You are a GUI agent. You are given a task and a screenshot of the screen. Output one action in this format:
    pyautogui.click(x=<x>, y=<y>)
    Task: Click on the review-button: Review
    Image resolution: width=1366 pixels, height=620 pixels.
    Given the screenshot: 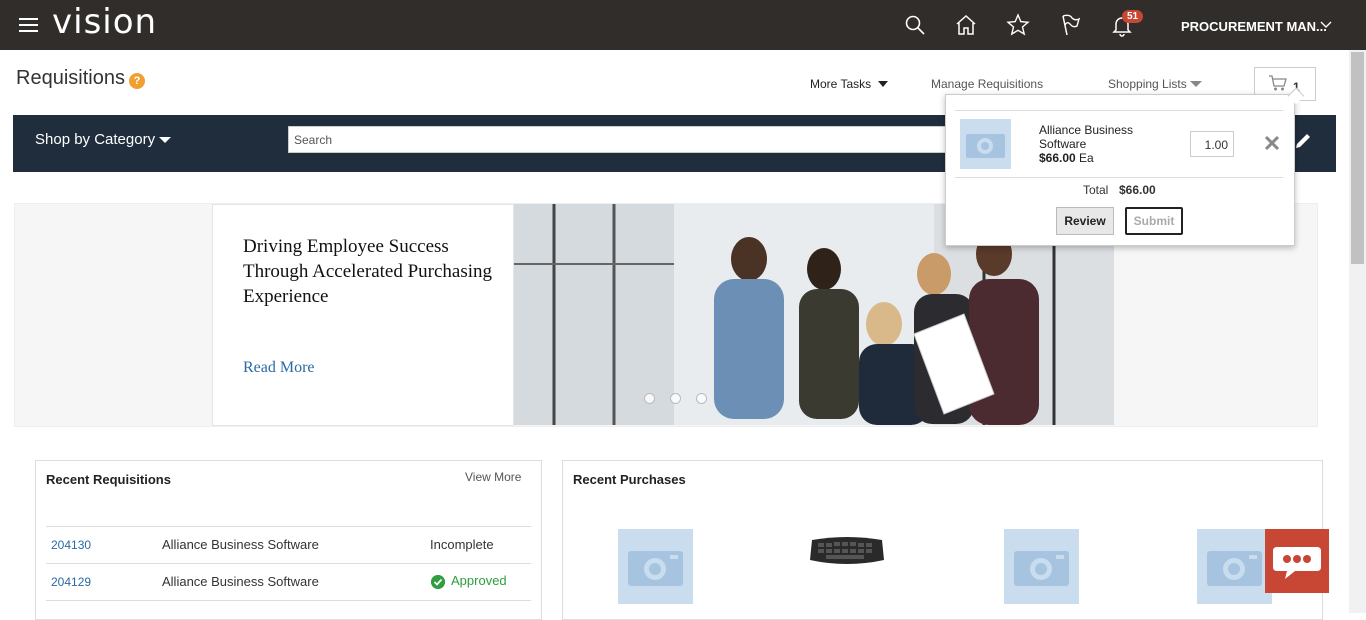 What is the action you would take?
    pyautogui.click(x=1085, y=221)
    